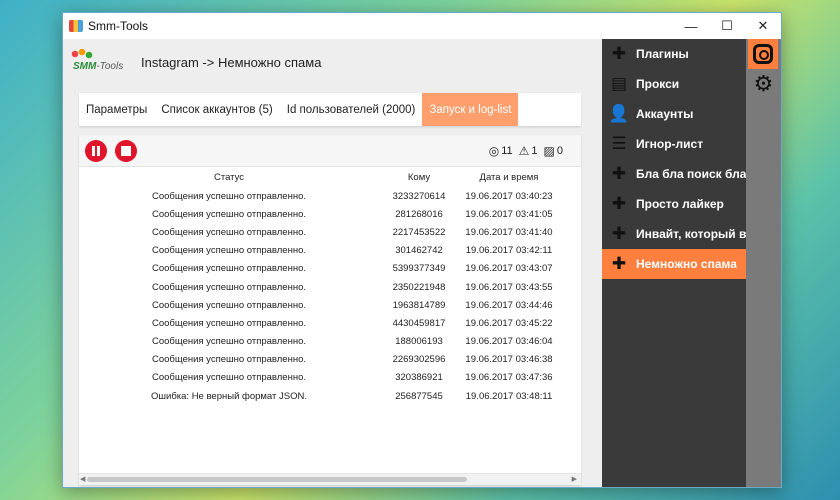 The height and width of the screenshot is (500, 840). What do you see at coordinates (509, 396) in the screenshot?
I see `datetime-cell: 19.06.2017 03:48:11` at bounding box center [509, 396].